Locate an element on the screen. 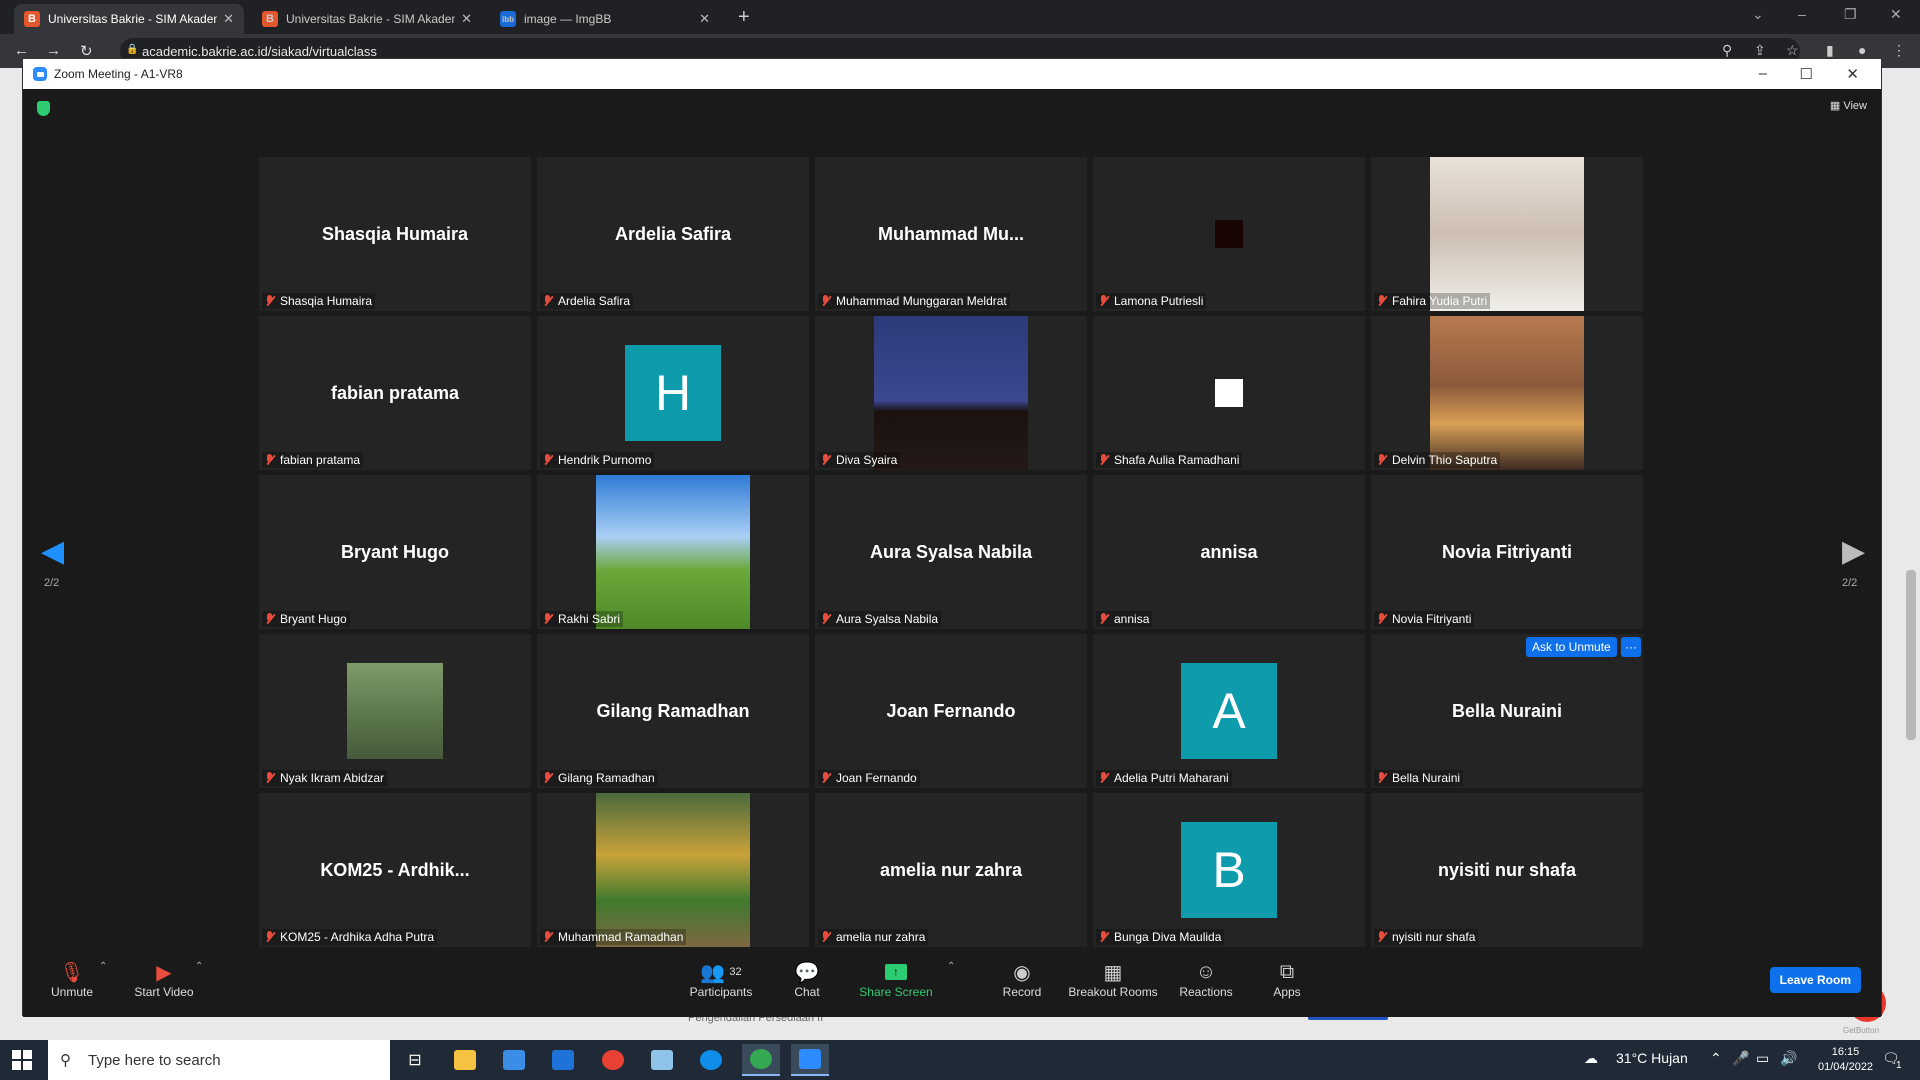 The width and height of the screenshot is (1920, 1080). participant-tile: Delvin Thio Saputra is located at coordinates (1507, 393).